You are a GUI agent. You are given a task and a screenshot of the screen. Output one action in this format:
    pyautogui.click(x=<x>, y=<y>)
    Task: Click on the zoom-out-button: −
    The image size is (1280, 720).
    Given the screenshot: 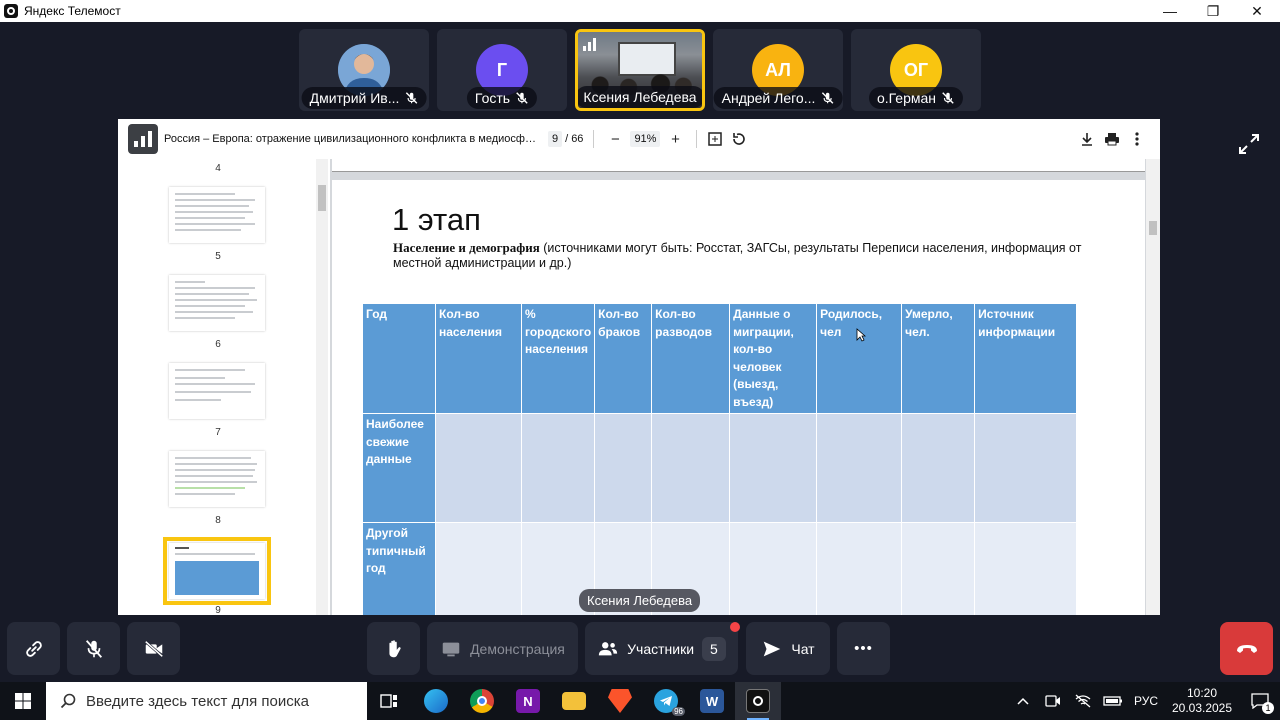 What is the action you would take?
    pyautogui.click(x=615, y=139)
    